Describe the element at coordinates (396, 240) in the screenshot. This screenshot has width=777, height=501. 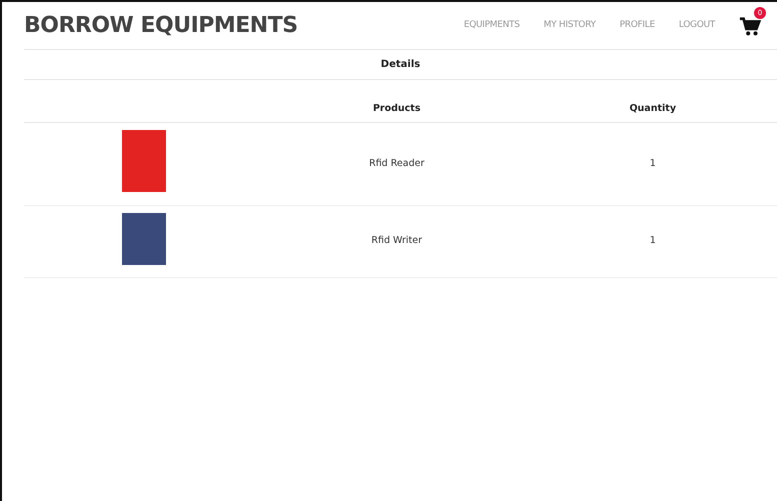
I see `product-name: Rfid Writer` at that location.